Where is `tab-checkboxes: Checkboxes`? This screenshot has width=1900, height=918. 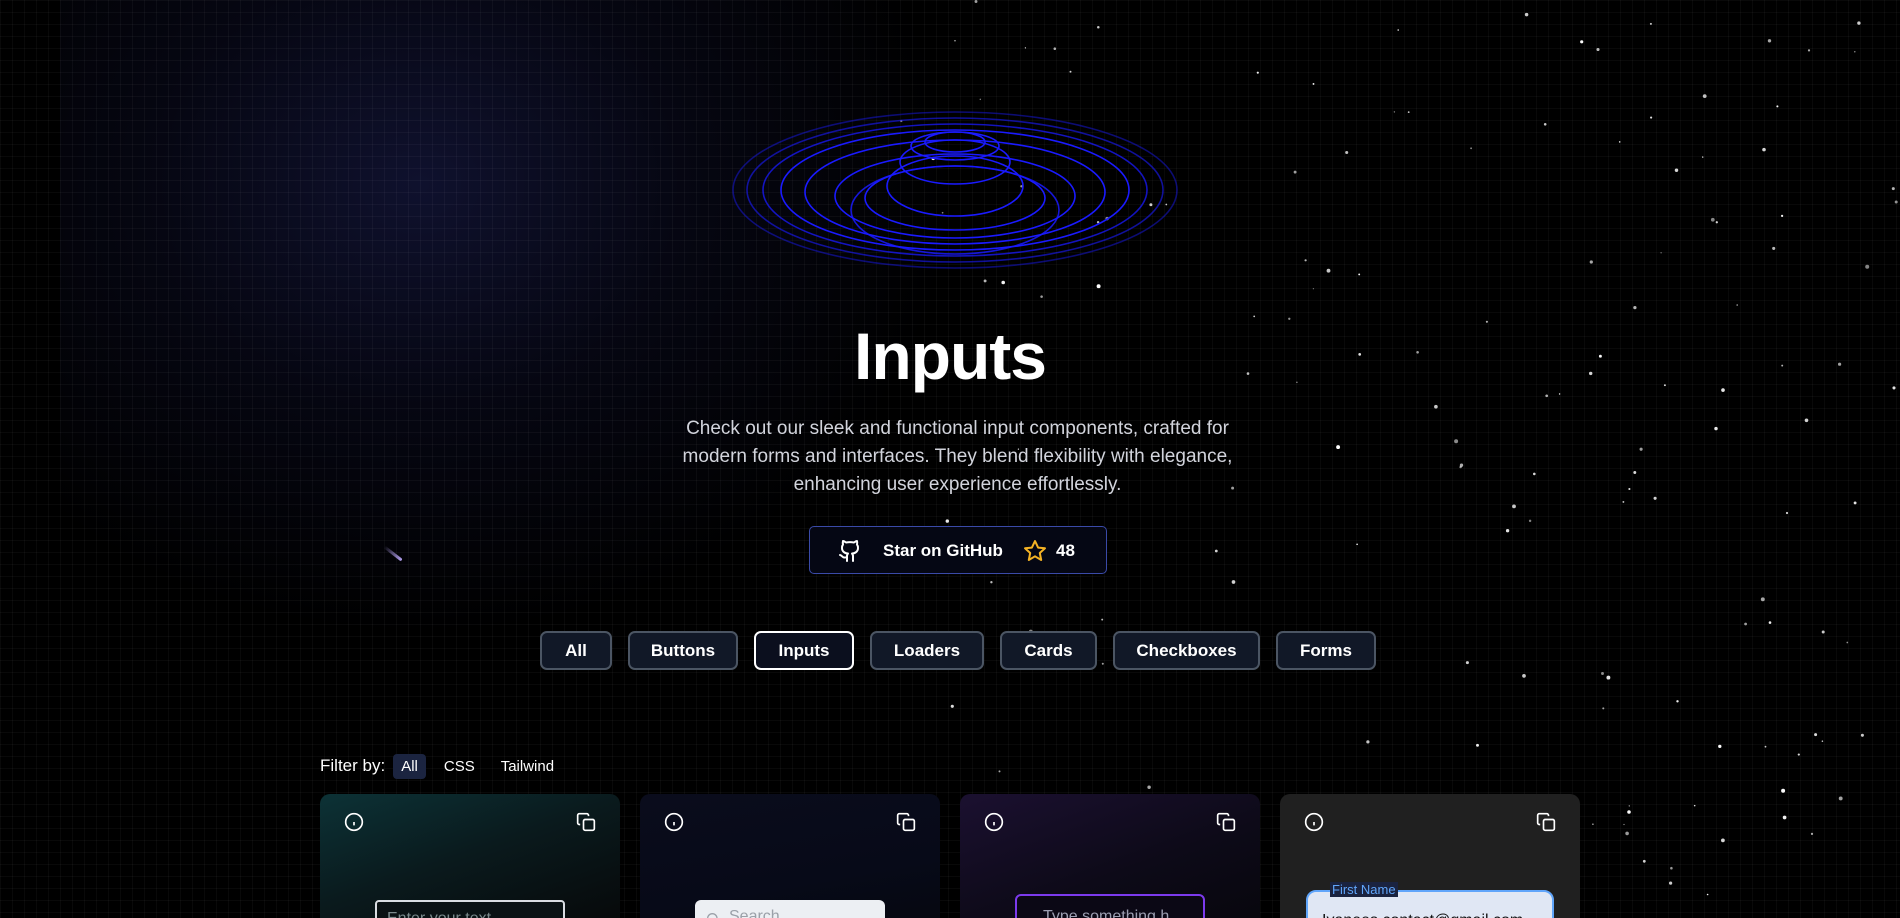
tab-checkboxes: Checkboxes is located at coordinates (1186, 650).